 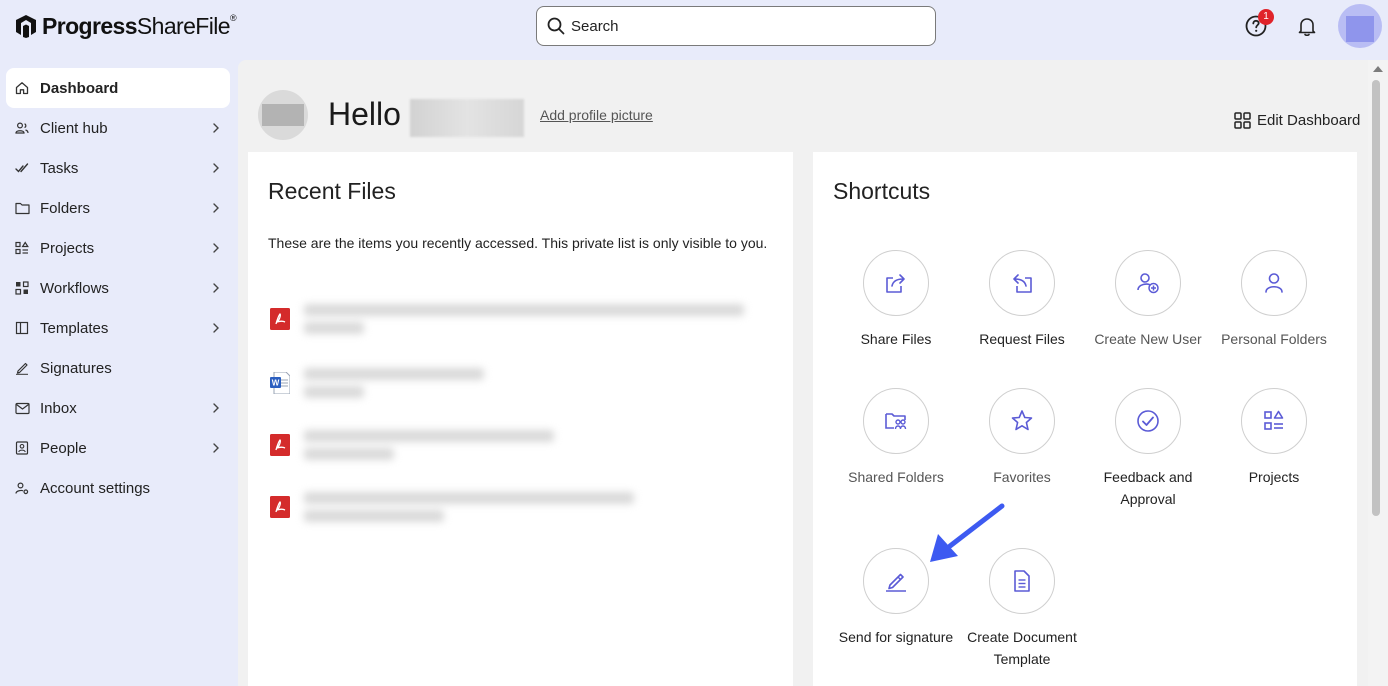 I want to click on redacted-user-name, so click(x=467, y=118).